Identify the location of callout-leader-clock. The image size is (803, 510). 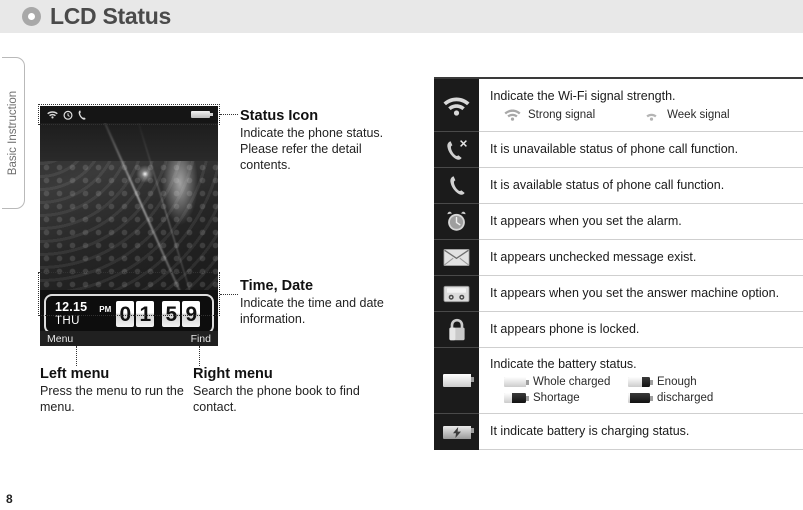
(229, 294).